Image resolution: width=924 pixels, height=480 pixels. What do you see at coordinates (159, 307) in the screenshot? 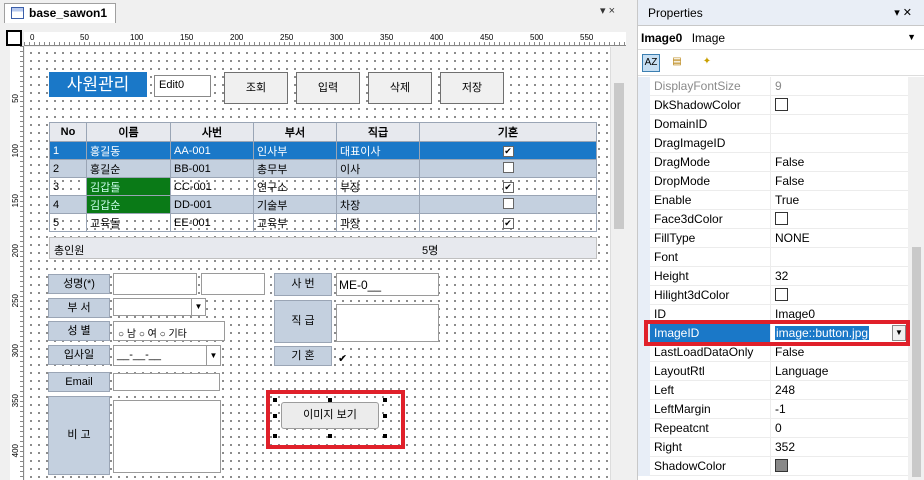
I see `dept-select: ▼` at bounding box center [159, 307].